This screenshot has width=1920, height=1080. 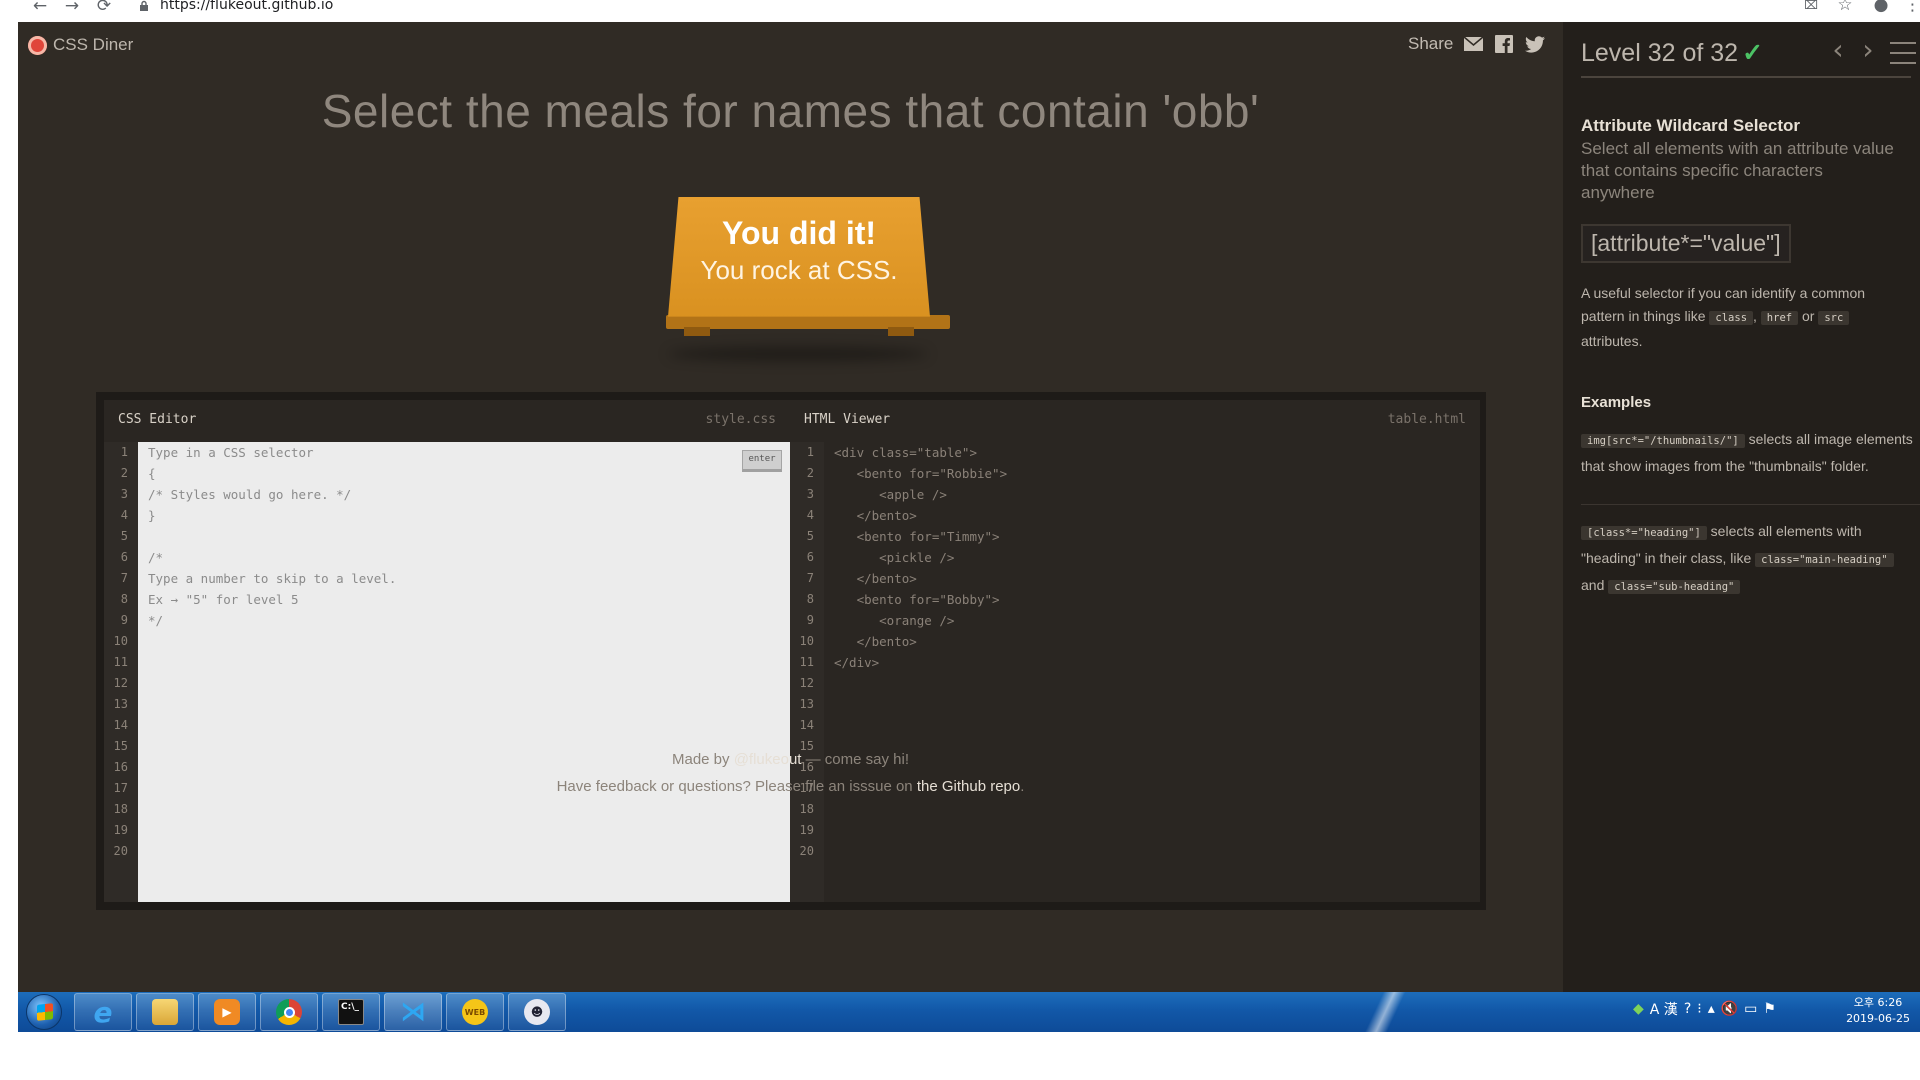 What do you see at coordinates (1473, 44) in the screenshot?
I see `email-icon` at bounding box center [1473, 44].